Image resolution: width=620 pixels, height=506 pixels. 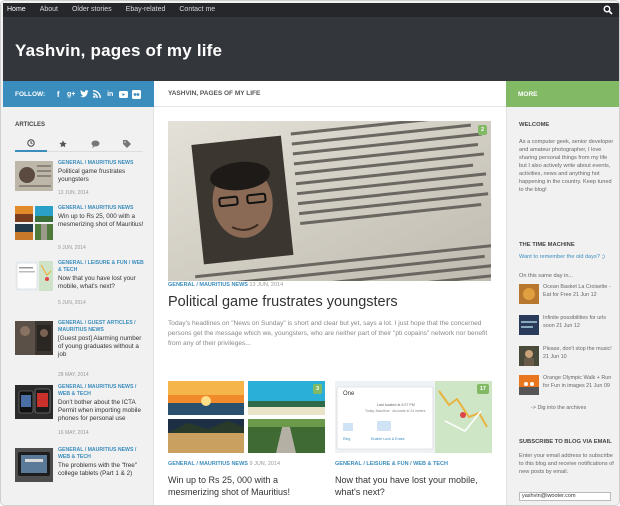 I want to click on time-machine-question: Want to remember the old days? ;), so click(x=568, y=257).